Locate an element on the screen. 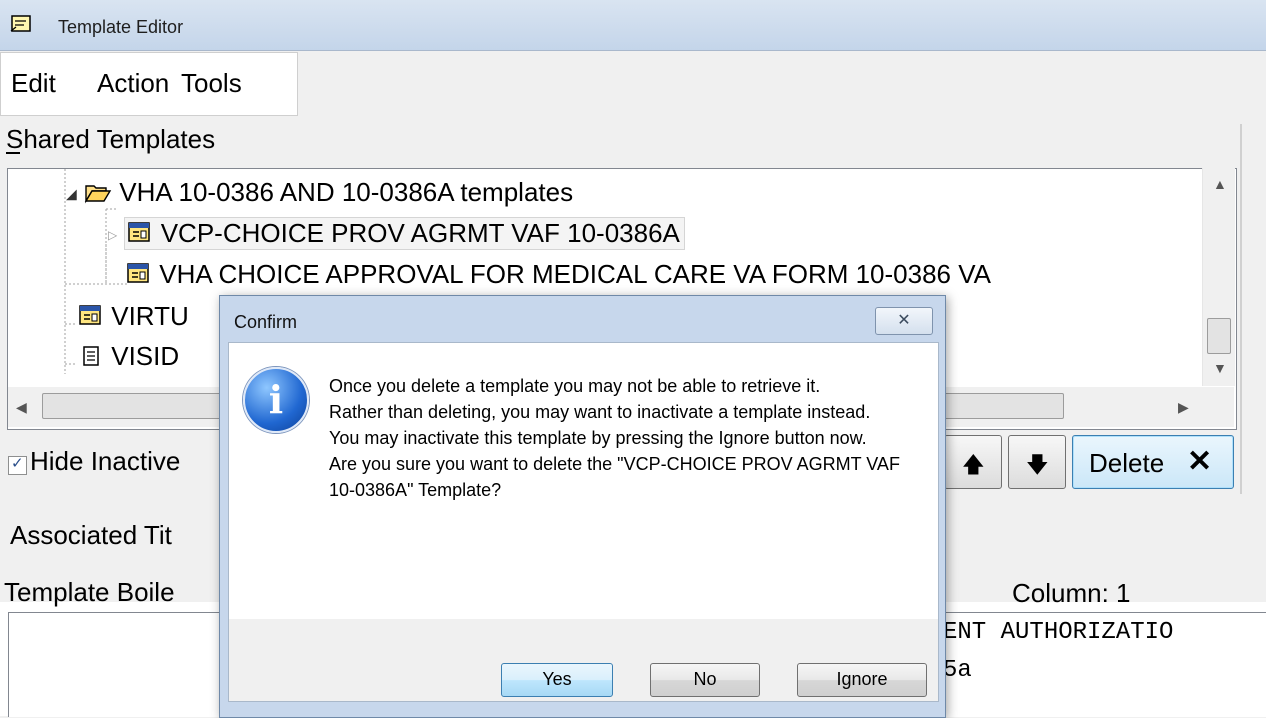 This screenshot has width=1266, height=718. delete-button-label: Delete is located at coordinates (1127, 463).